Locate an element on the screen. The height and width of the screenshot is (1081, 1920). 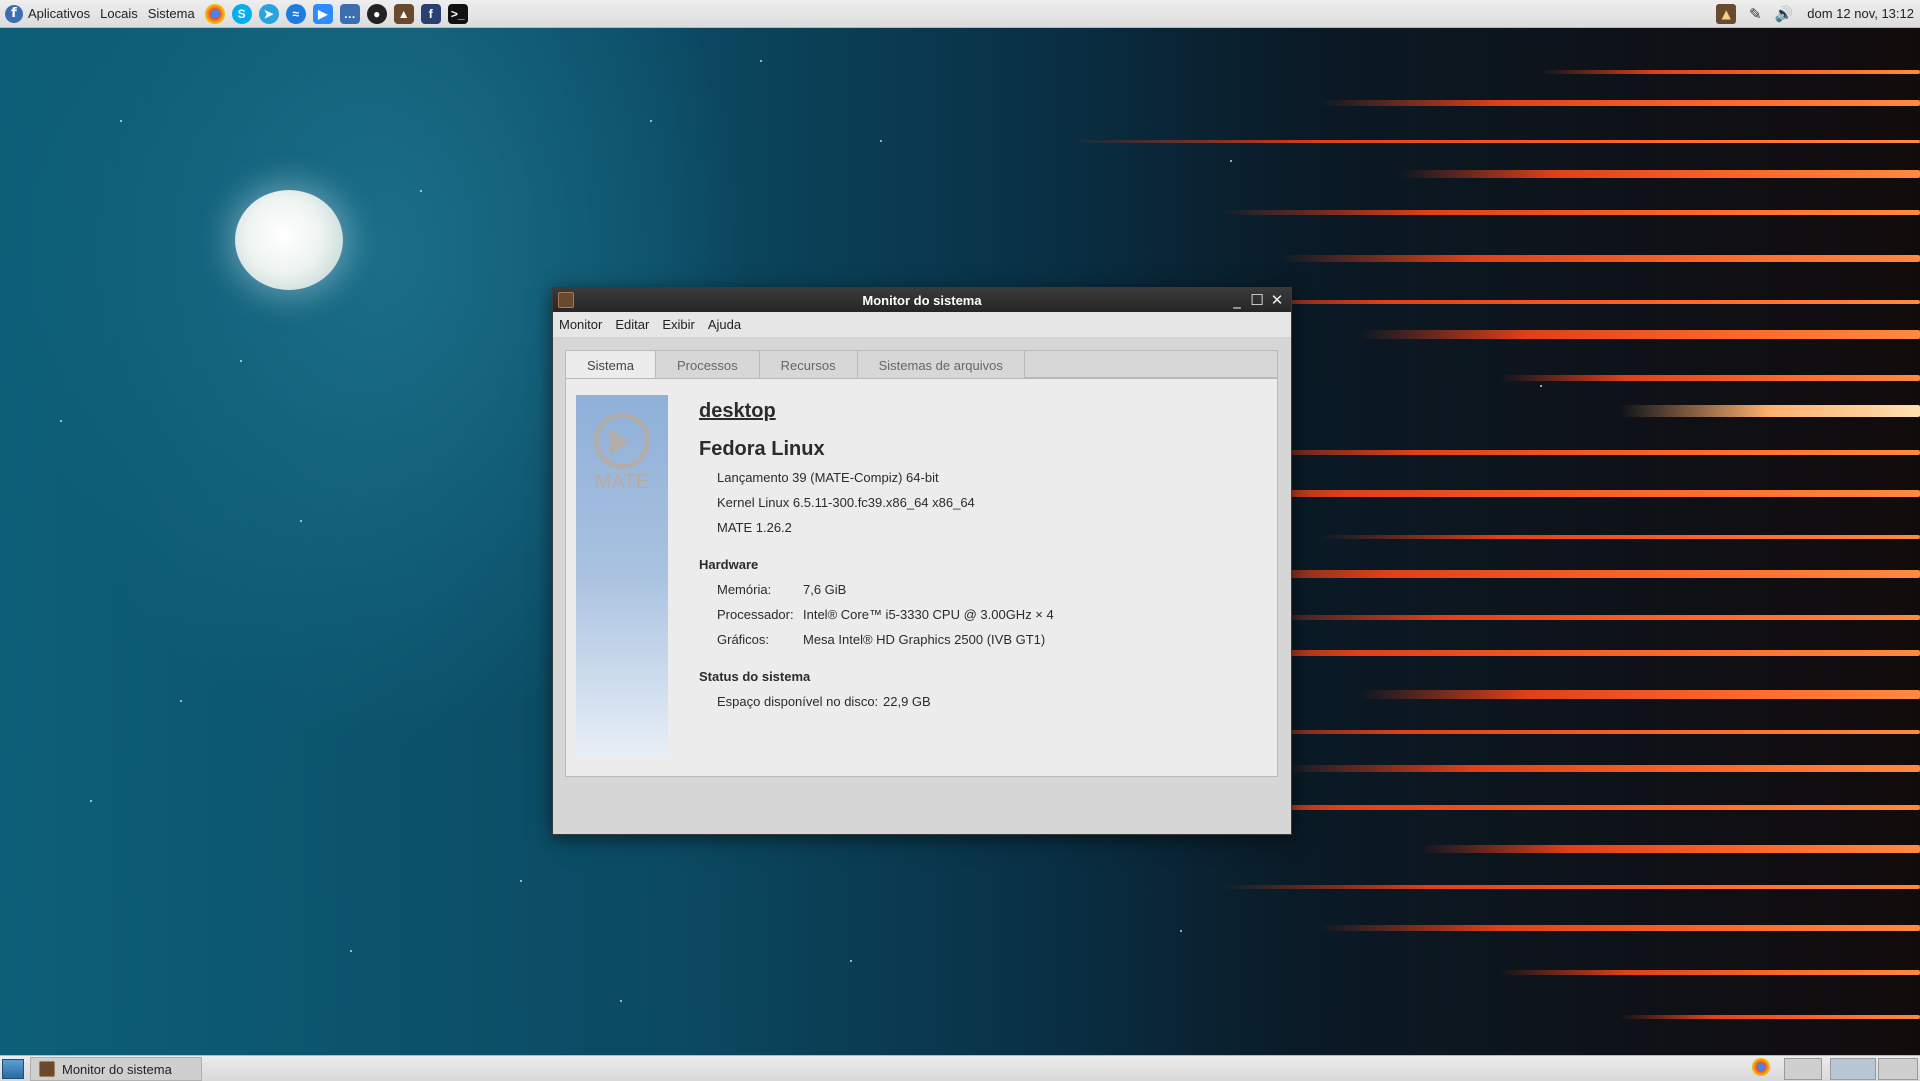
cpu-label: Processador: is located at coordinates (755, 614).